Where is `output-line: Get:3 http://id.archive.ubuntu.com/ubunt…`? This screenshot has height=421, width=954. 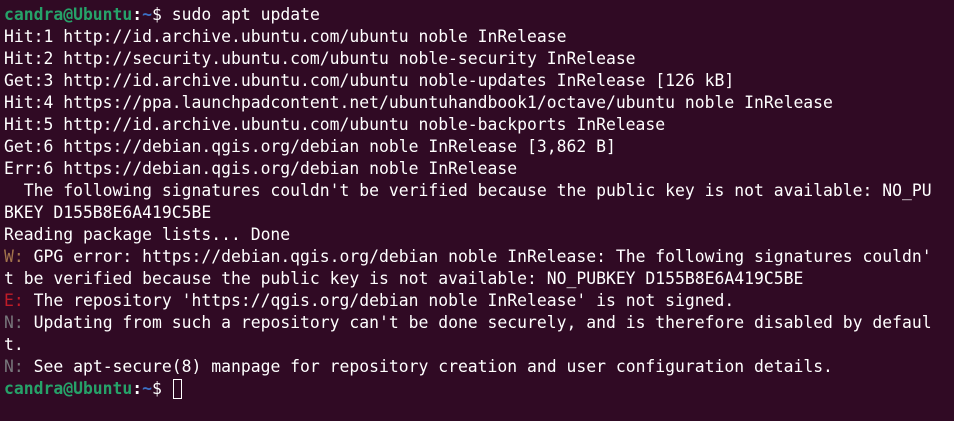 output-line: Get:3 http://id.archive.ubuntu.com/ubunt… is located at coordinates (369, 80).